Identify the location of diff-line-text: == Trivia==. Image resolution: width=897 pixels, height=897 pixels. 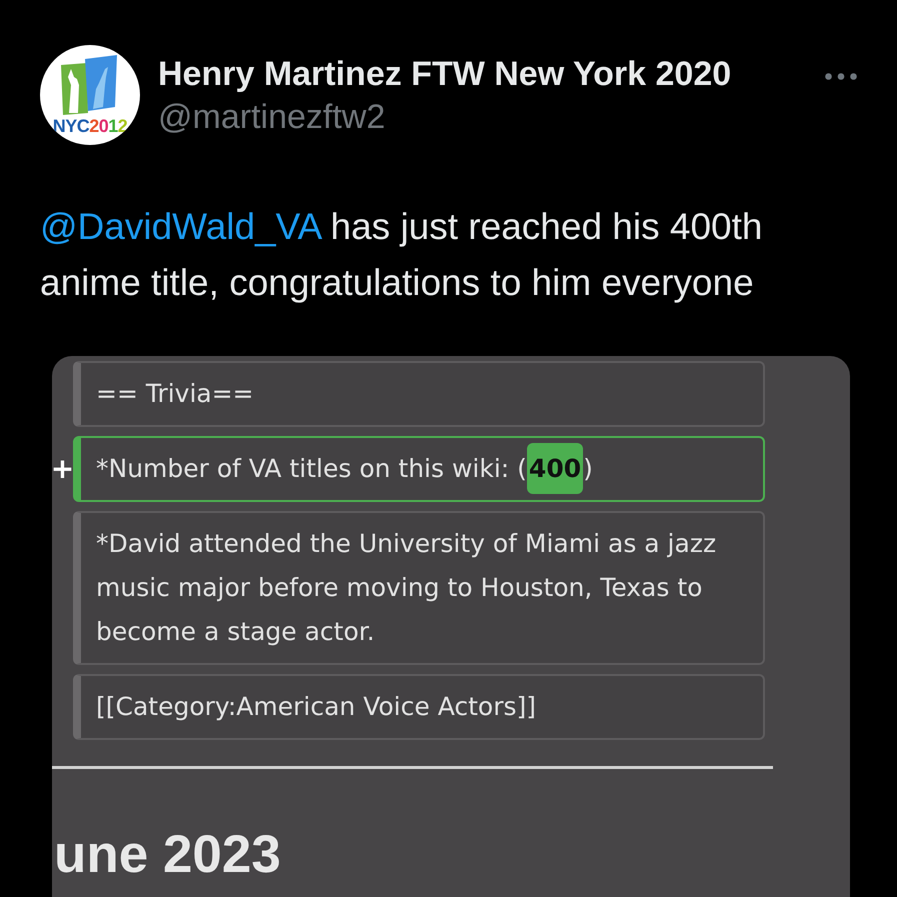
(175, 393).